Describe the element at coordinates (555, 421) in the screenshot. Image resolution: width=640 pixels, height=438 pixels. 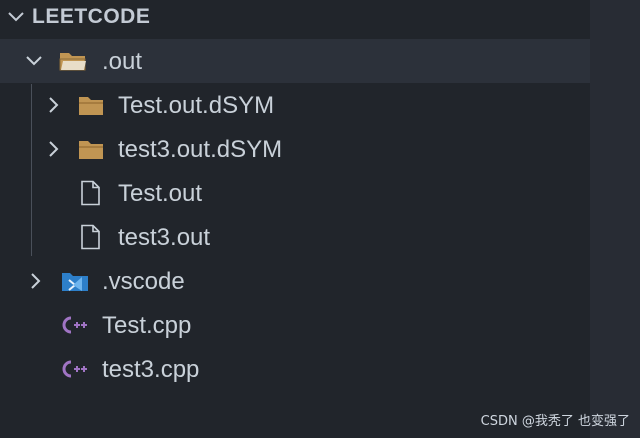
I see `csdn-watermark: CSDN @我秃了 也变强了` at that location.